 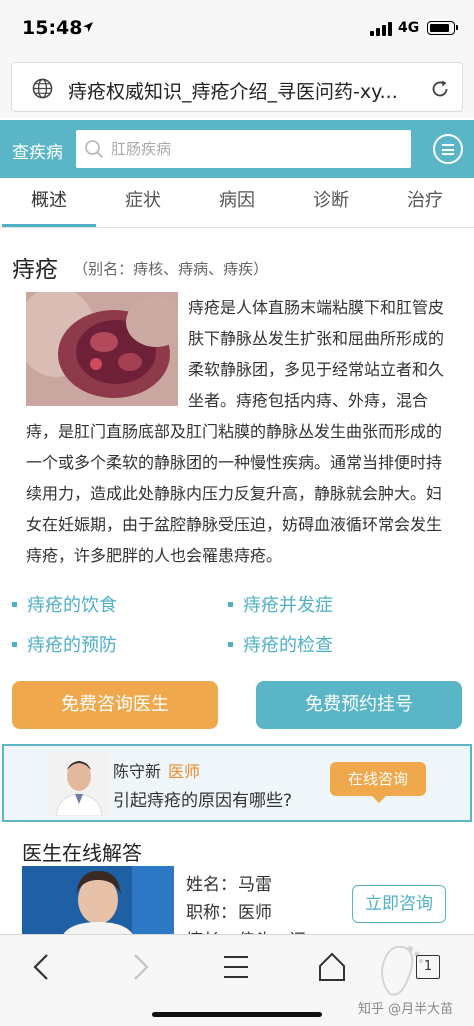 I want to click on search-icon, so click(x=94, y=149).